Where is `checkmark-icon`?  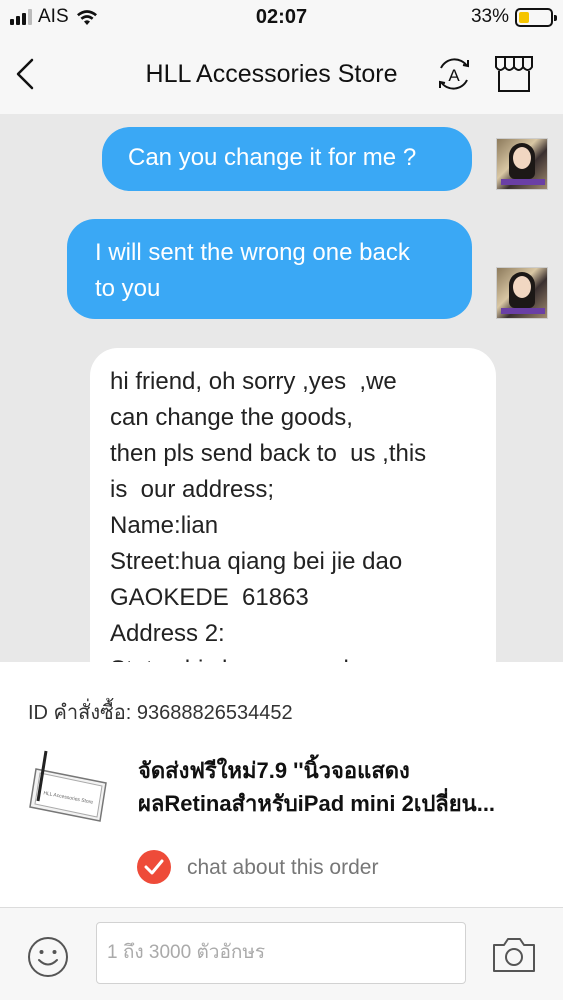
checkmark-icon is located at coordinates (154, 867).